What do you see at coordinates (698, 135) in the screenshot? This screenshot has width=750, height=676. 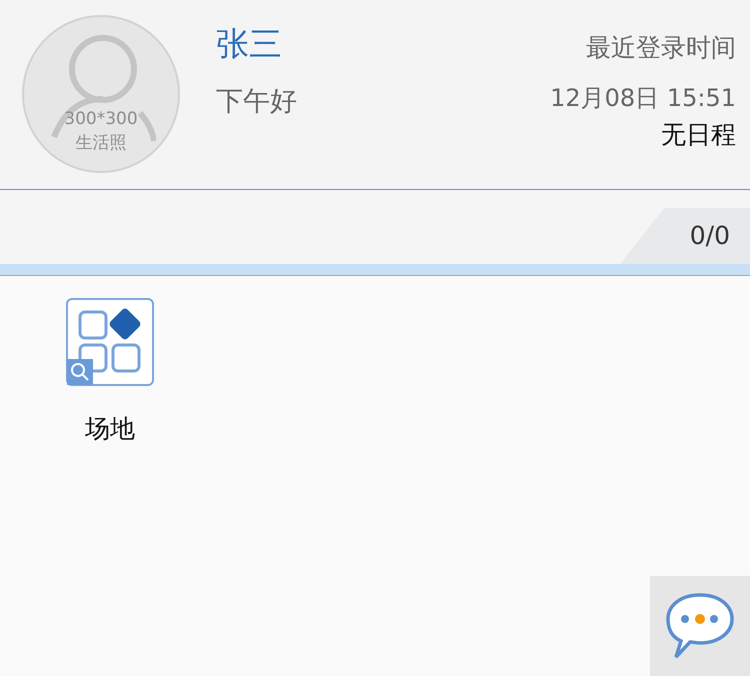 I see `schedule-status: 无日程` at bounding box center [698, 135].